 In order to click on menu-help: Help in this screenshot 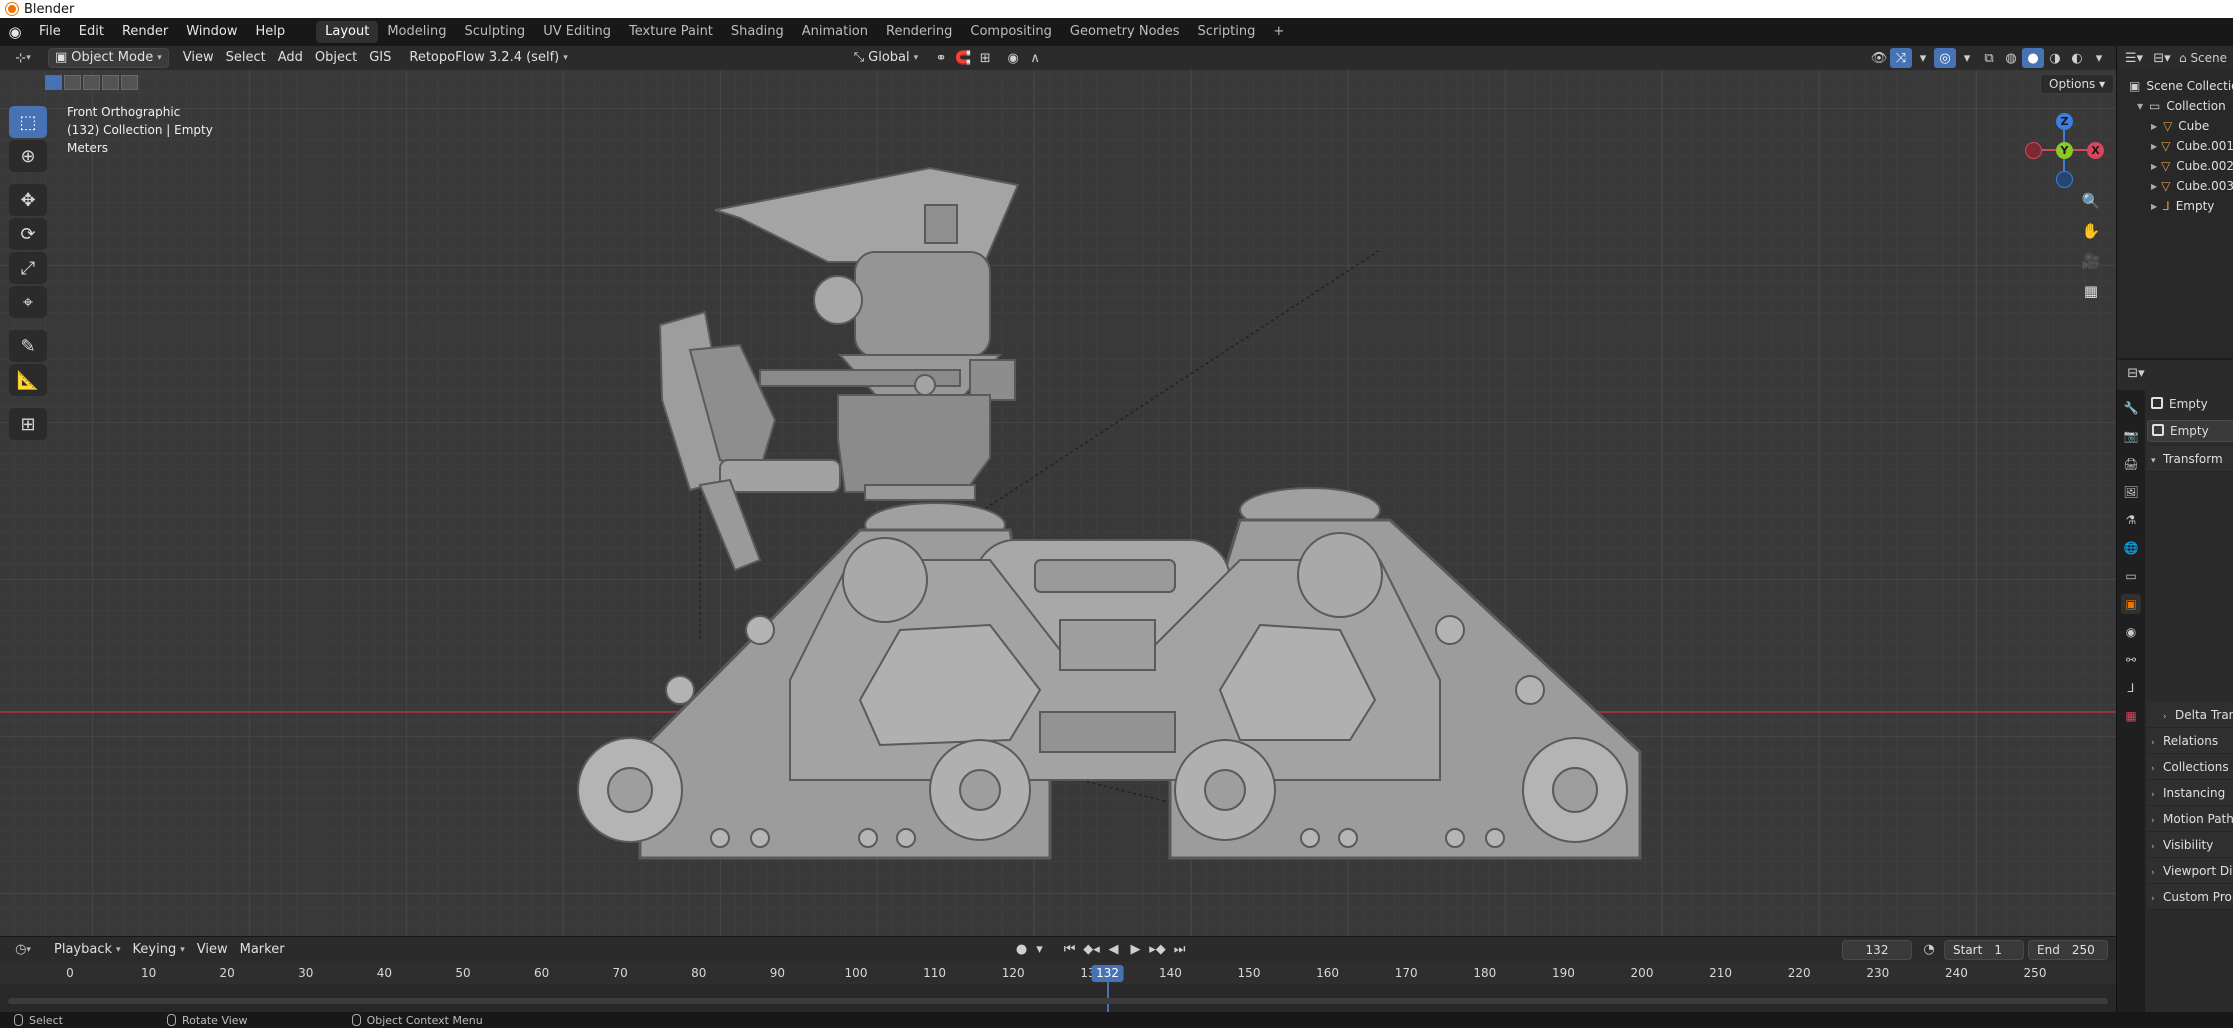, I will do `click(271, 32)`.